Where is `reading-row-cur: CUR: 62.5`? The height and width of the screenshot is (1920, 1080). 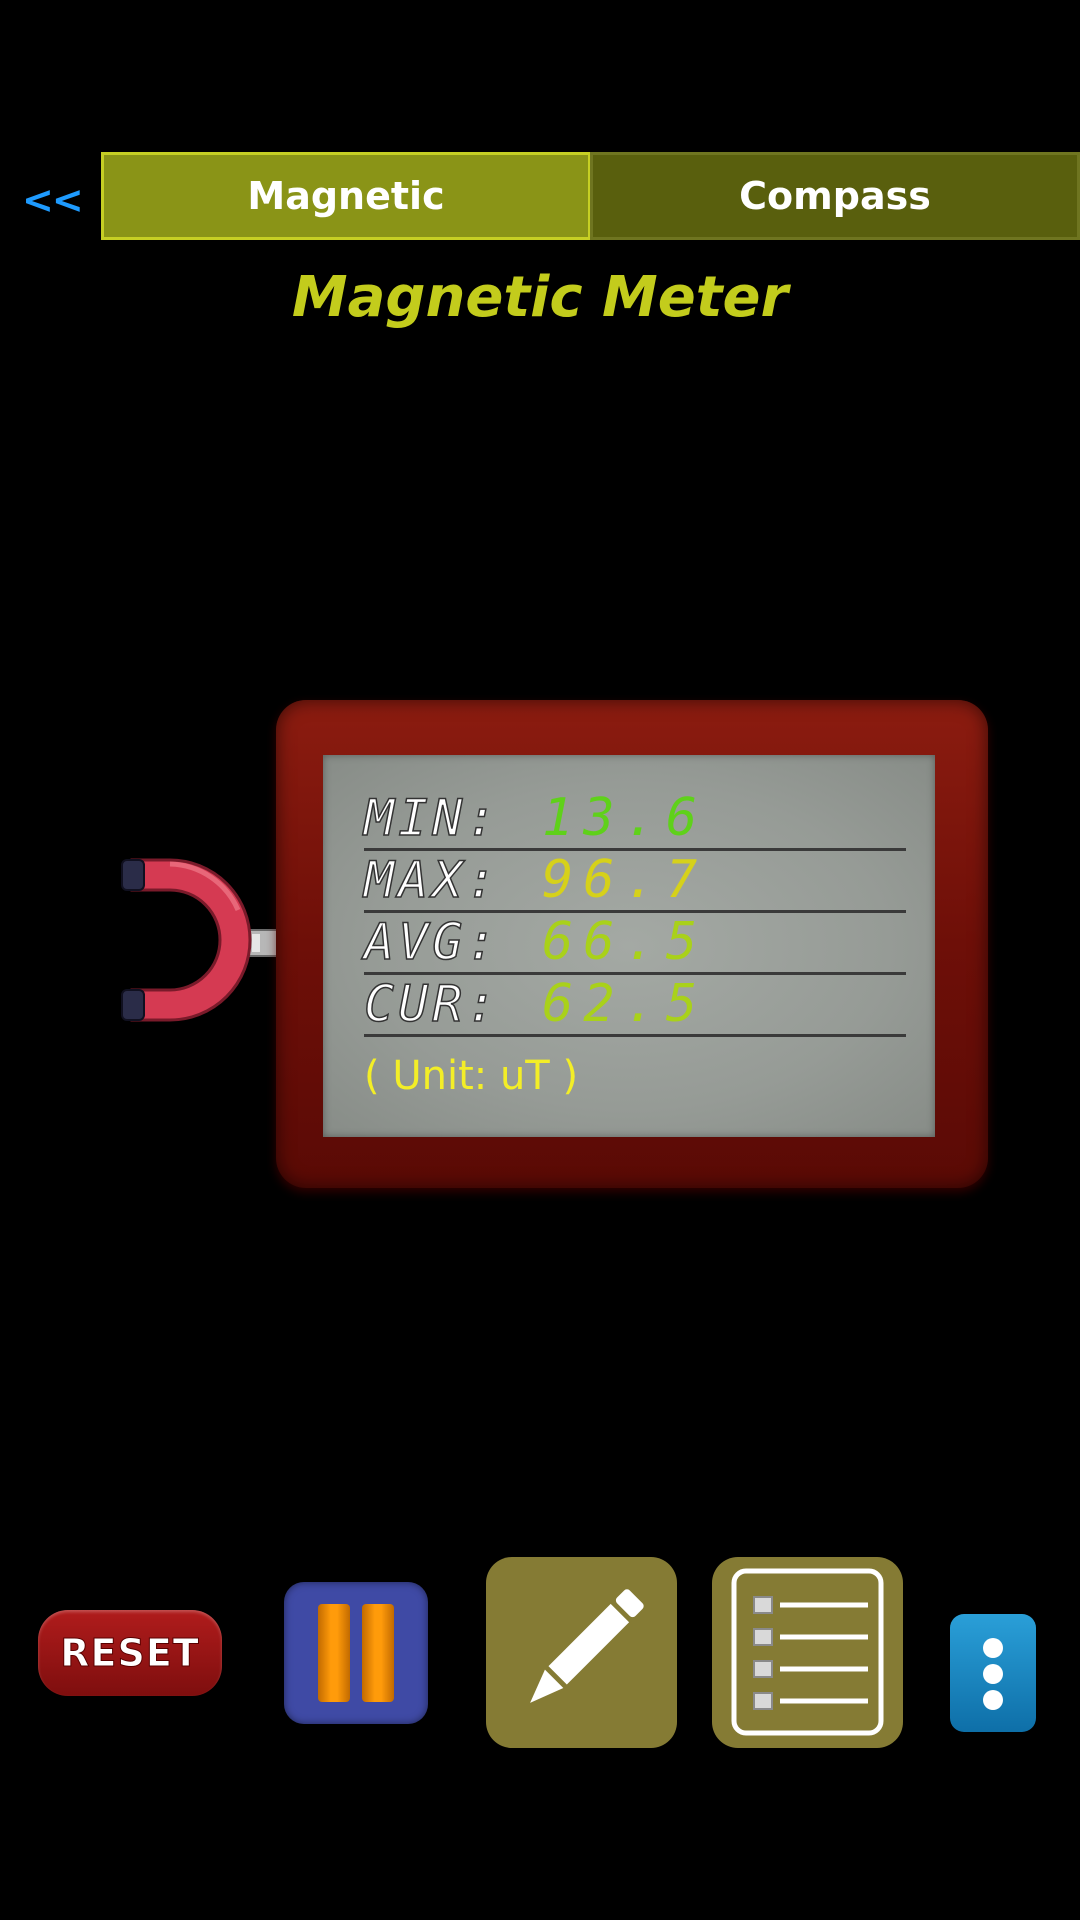
reading-row-cur: CUR: 62.5 is located at coordinates (634, 1004).